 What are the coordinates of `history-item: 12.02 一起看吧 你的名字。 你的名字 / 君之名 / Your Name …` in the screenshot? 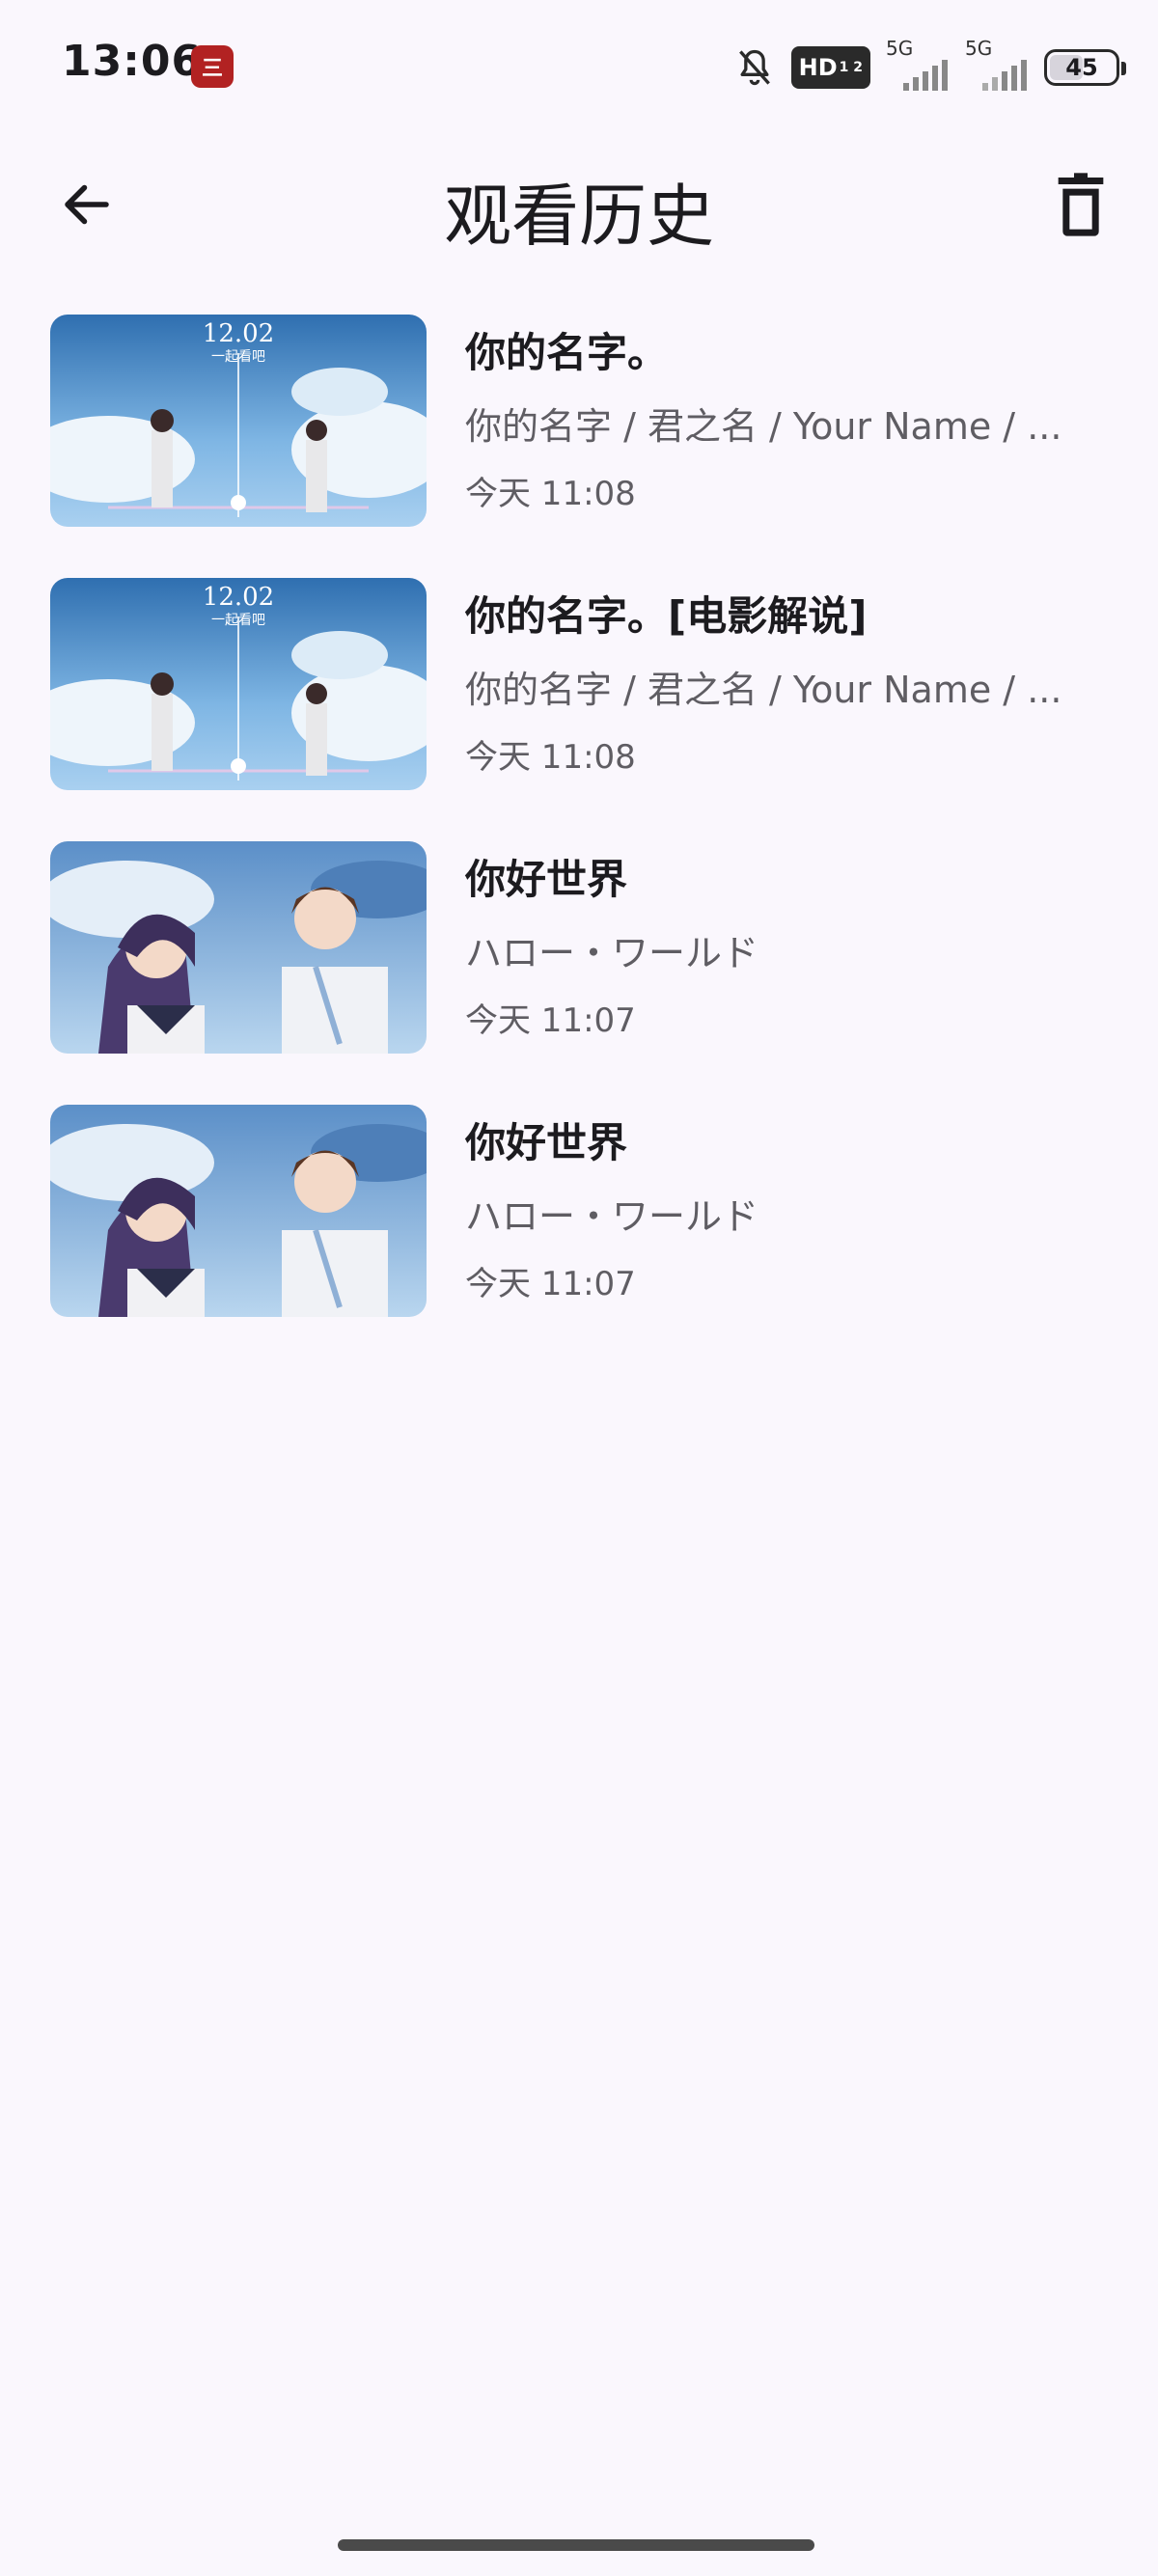 It's located at (579, 440).